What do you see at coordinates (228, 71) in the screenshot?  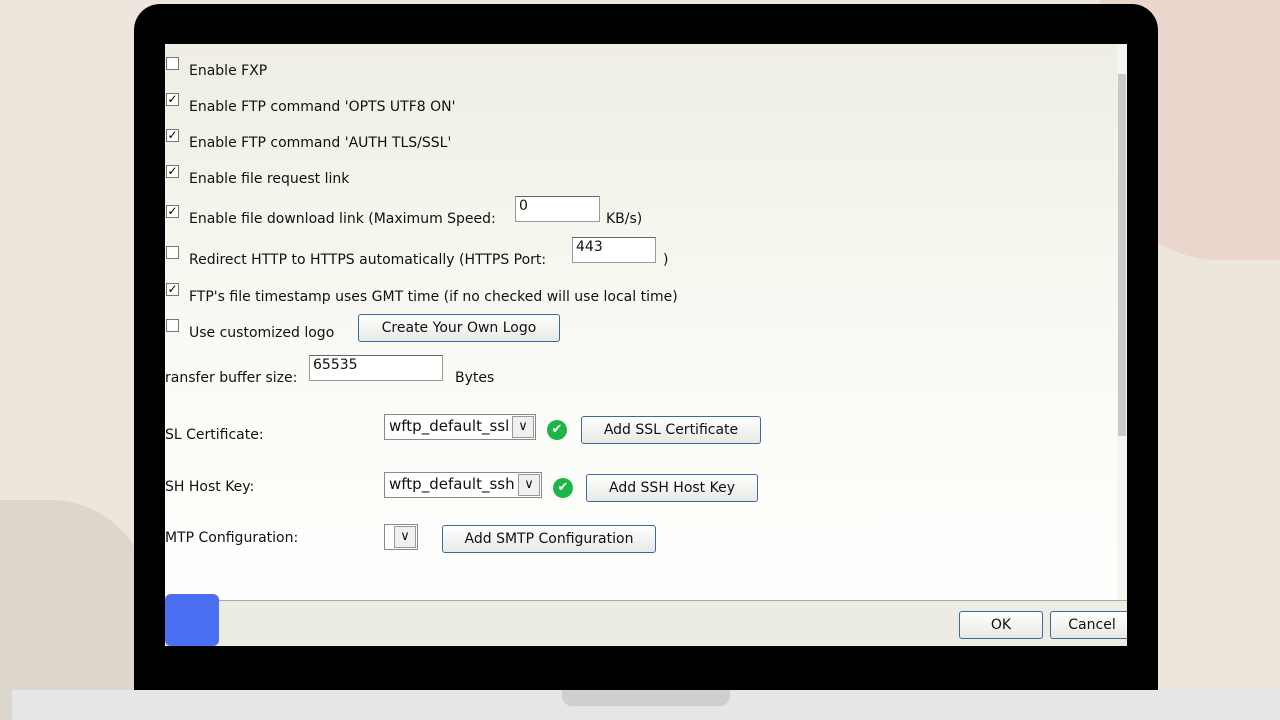 I see `option-label: Enable FXP` at bounding box center [228, 71].